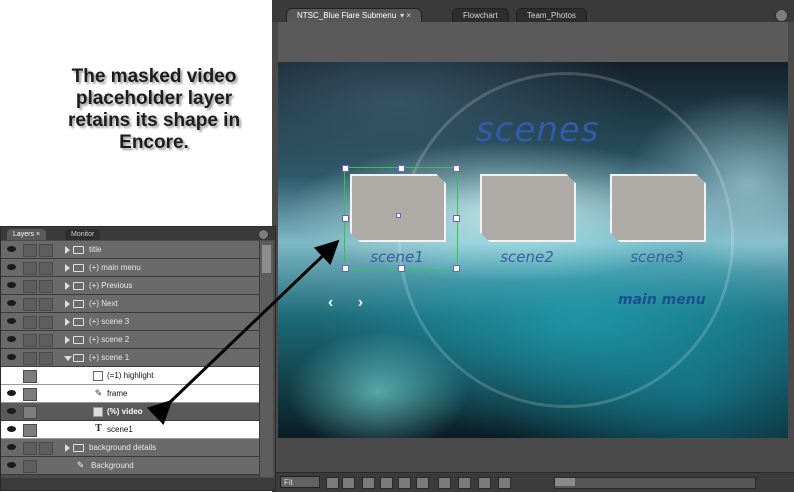 The image size is (794, 492). Describe the element at coordinates (657, 257) in the screenshot. I see `scene3-button-label: scene3` at that location.